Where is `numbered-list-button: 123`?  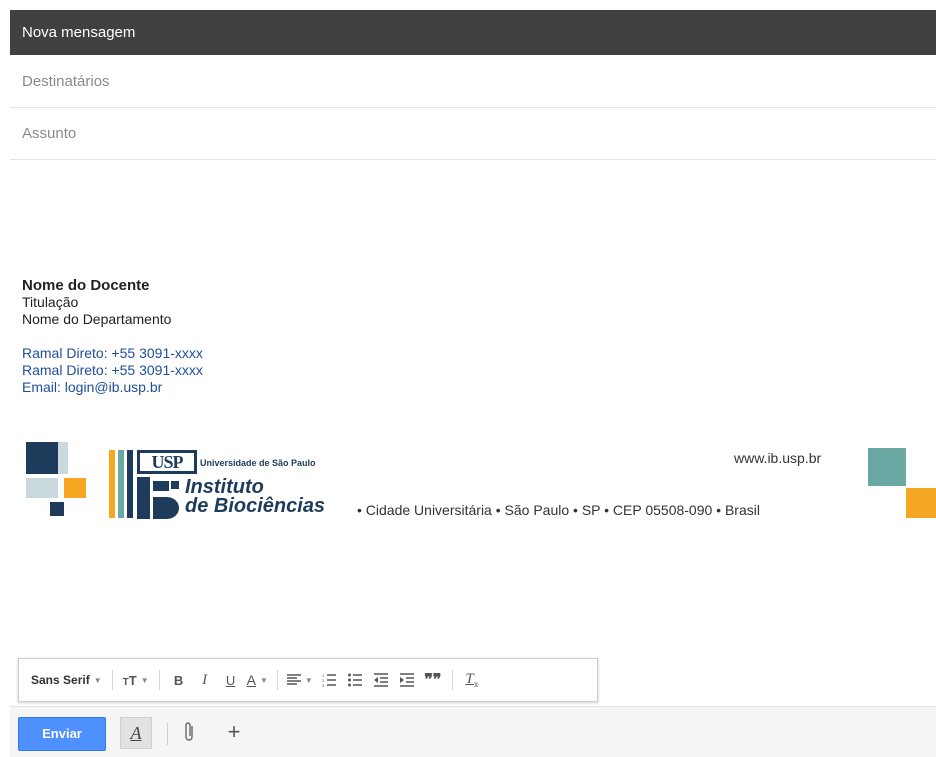
numbered-list-button: 123 is located at coordinates (329, 680).